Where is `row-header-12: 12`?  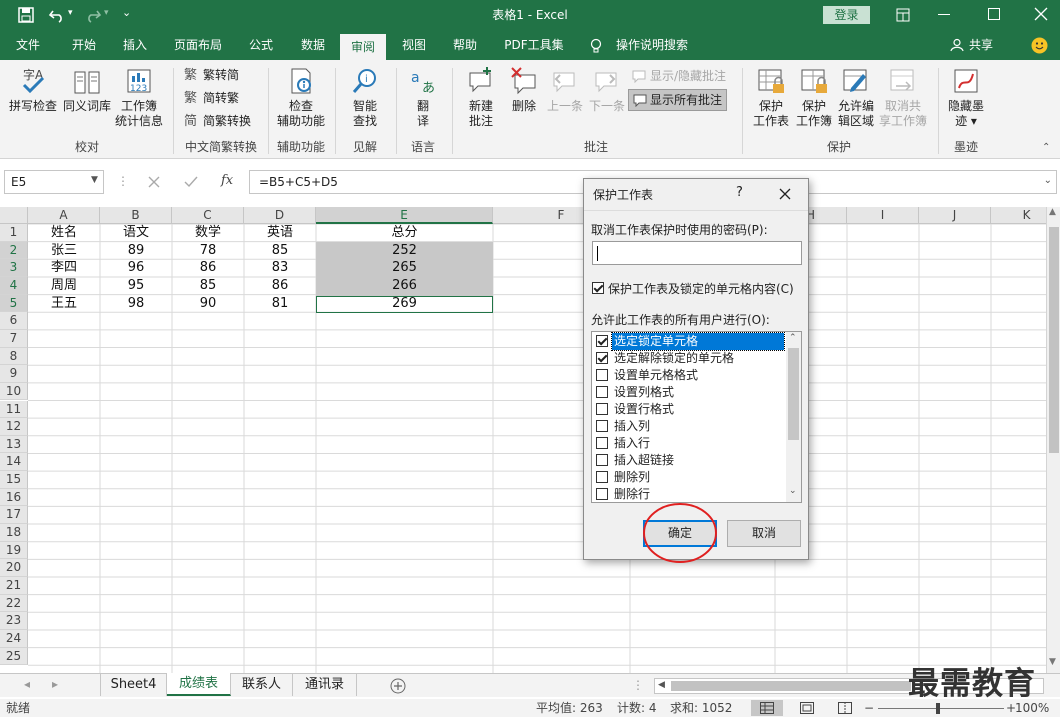 row-header-12: 12 is located at coordinates (14, 427).